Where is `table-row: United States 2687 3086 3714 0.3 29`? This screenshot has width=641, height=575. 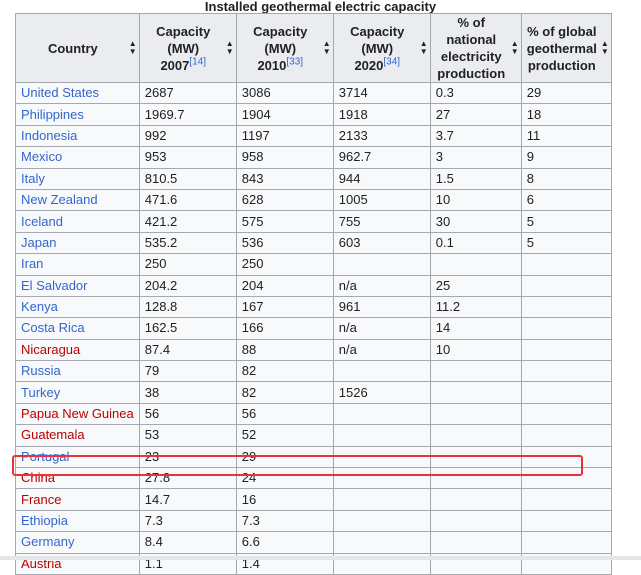
table-row: United States 2687 3086 3714 0.3 29 is located at coordinates (313, 93).